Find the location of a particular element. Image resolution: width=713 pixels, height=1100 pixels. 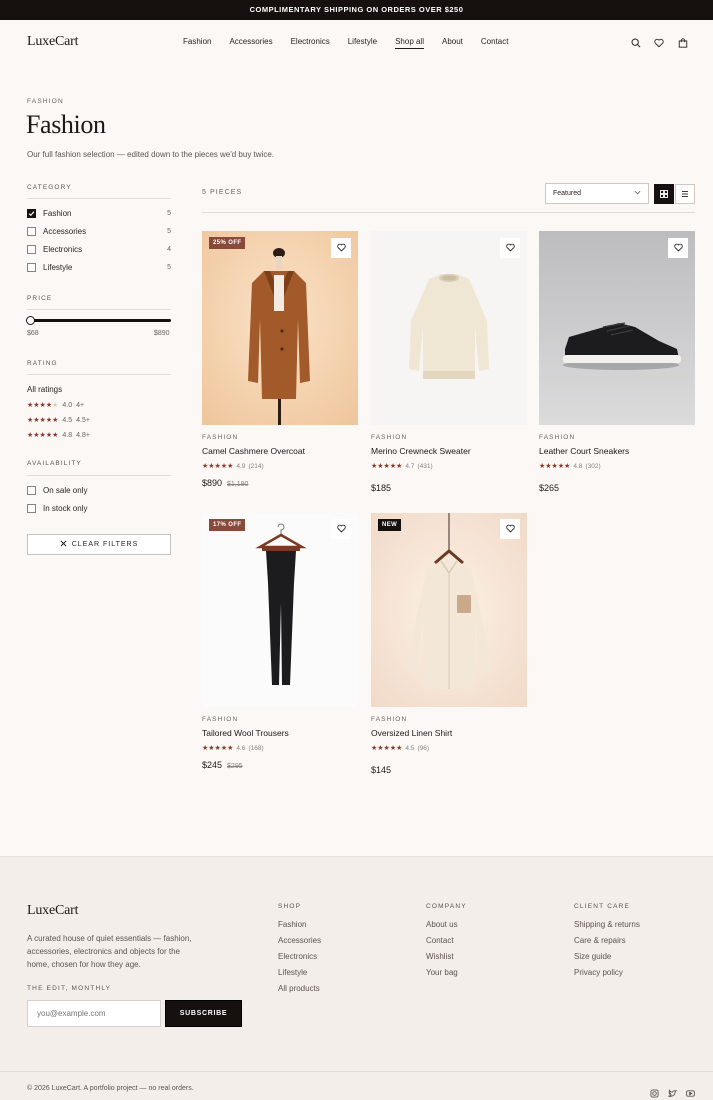

search-icon is located at coordinates (636, 43).